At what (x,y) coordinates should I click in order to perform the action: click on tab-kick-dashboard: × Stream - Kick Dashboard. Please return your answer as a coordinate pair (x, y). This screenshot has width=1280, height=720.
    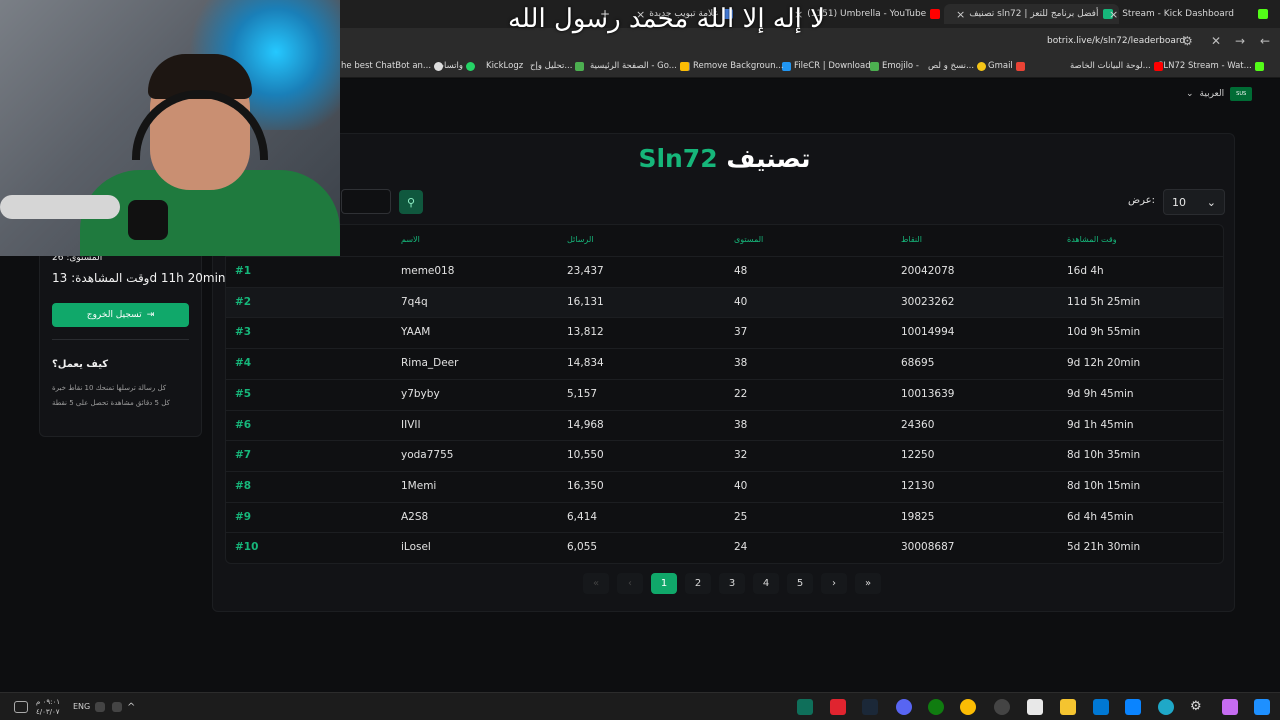
    Looking at the image, I should click on (1186, 14).